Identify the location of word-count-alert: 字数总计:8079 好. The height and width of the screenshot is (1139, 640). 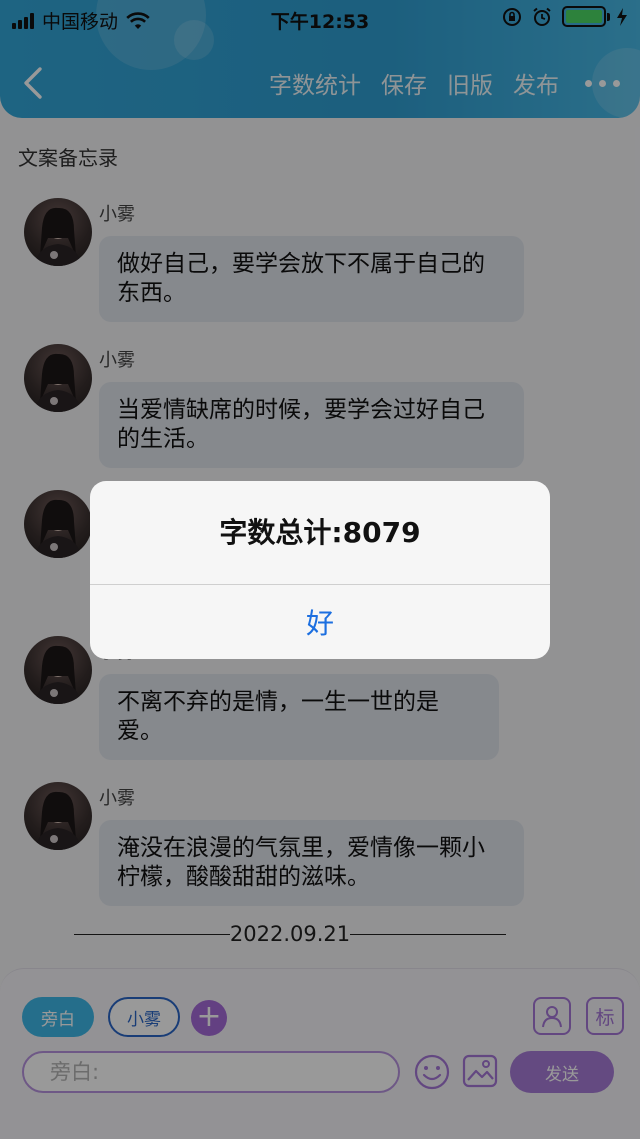
(320, 570).